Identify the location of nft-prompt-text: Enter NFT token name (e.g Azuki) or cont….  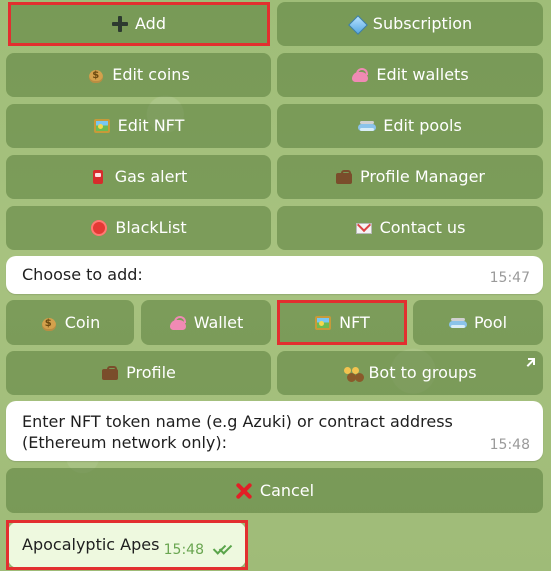
(237, 432).